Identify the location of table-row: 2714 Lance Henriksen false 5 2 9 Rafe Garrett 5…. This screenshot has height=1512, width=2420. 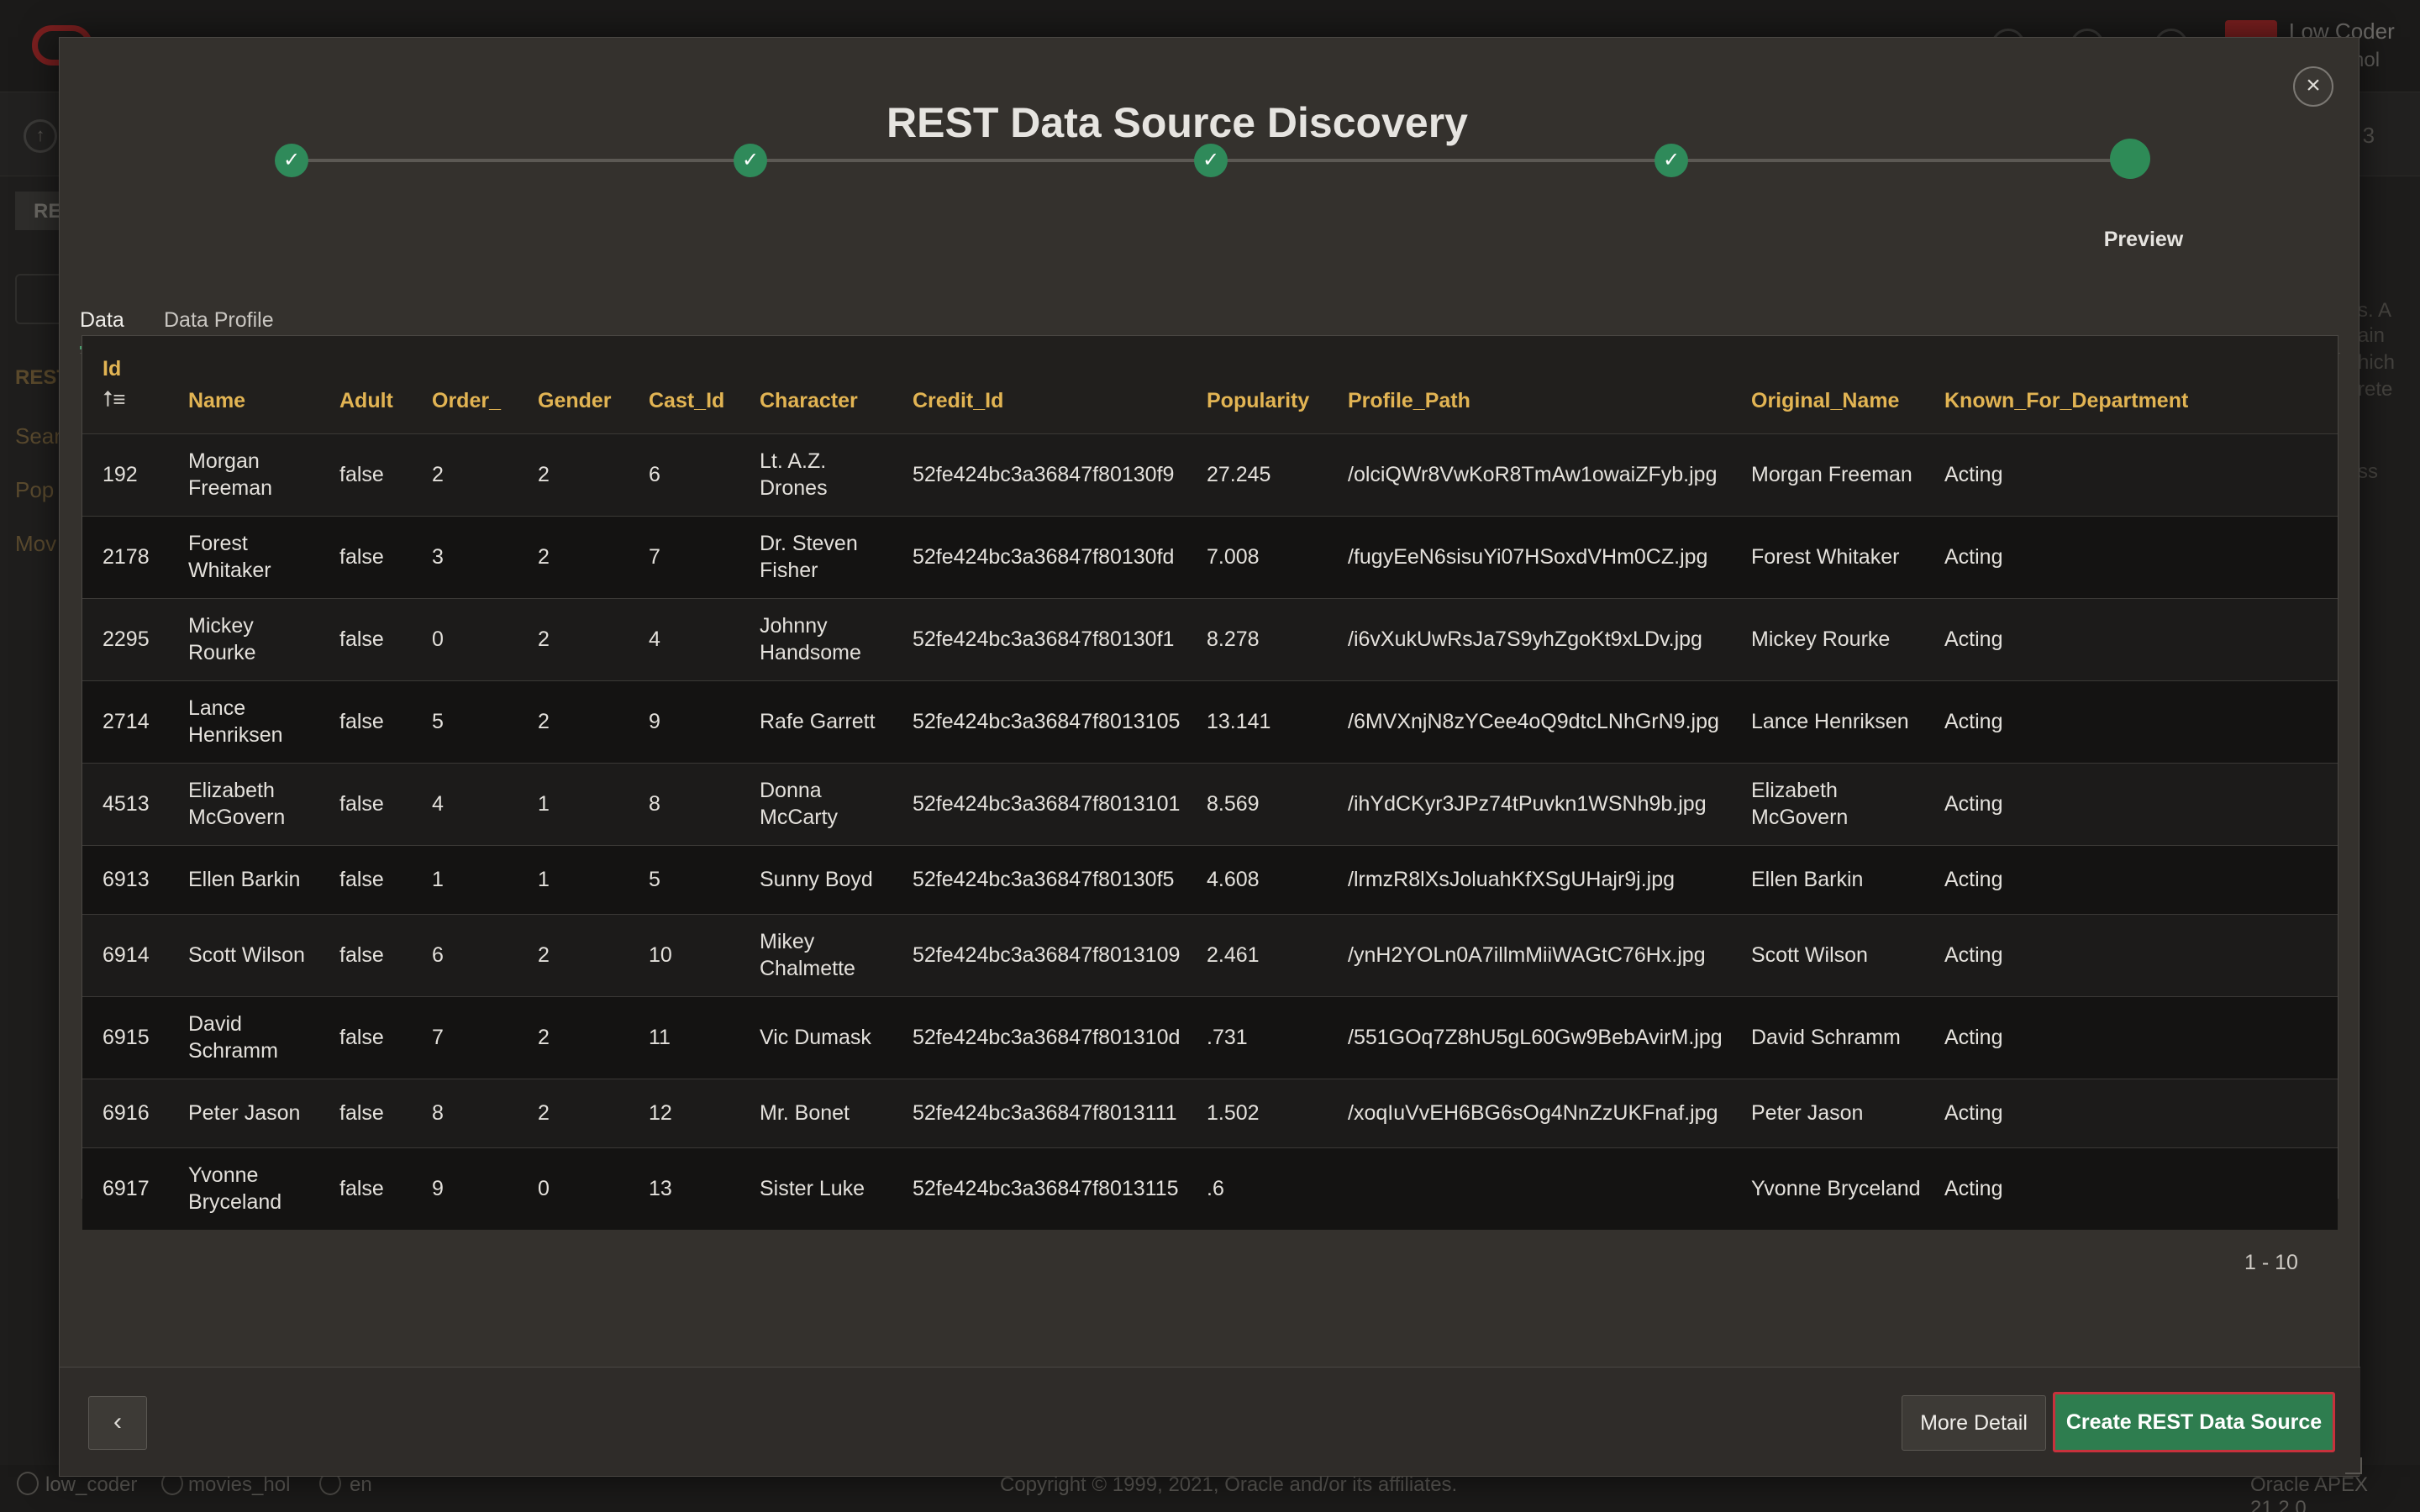
(1210, 721).